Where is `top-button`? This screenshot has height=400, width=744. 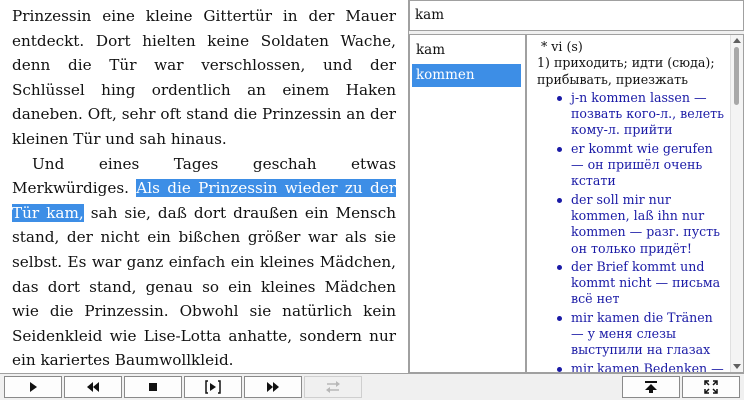
top-button is located at coordinates (651, 387).